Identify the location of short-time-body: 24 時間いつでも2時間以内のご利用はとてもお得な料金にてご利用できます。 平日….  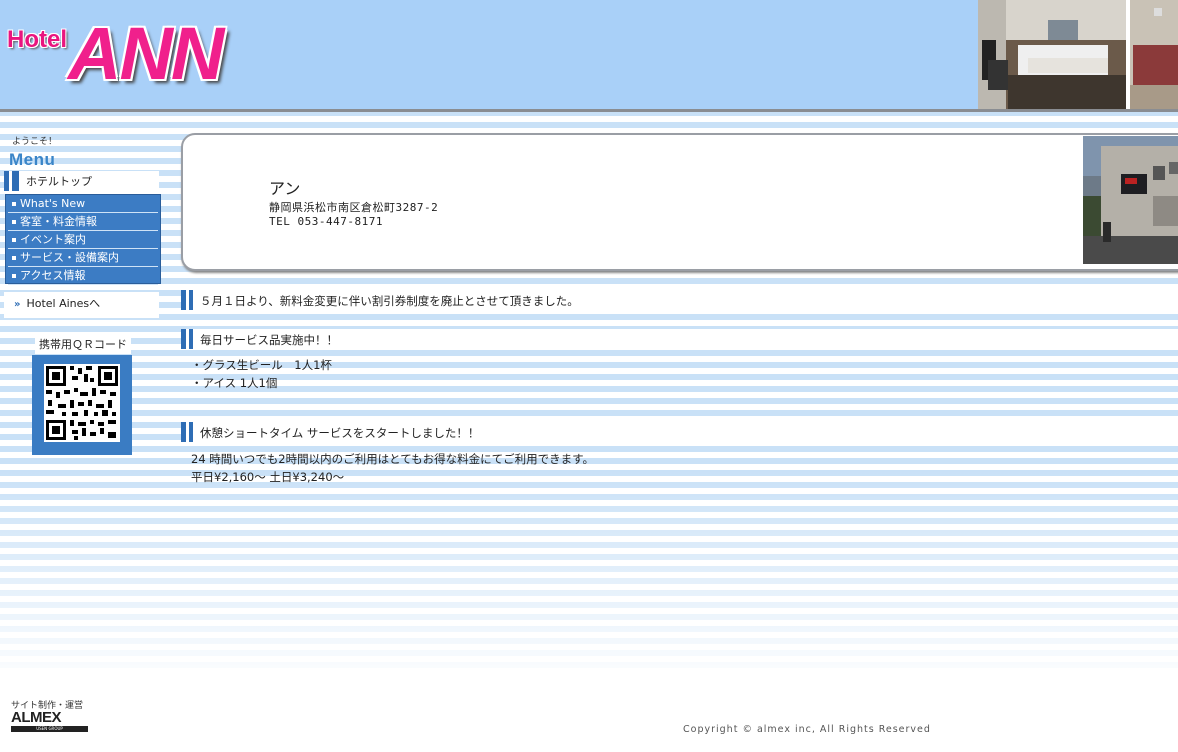
(392, 468).